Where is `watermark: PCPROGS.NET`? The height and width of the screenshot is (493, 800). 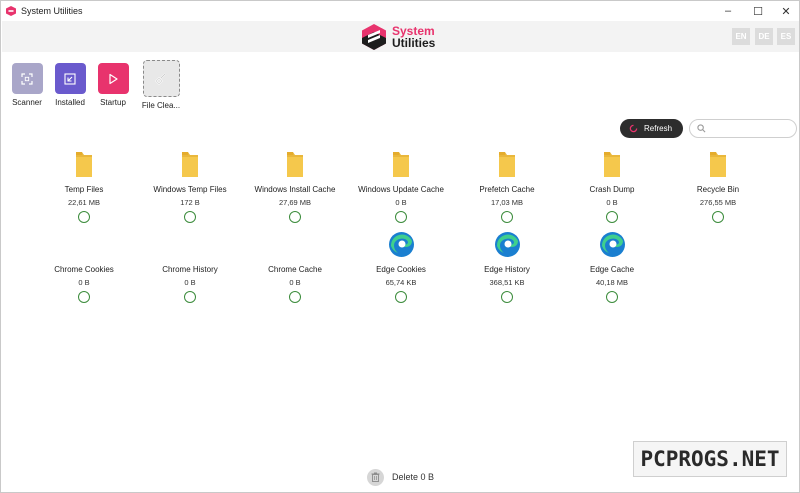 watermark: PCPROGS.NET is located at coordinates (710, 459).